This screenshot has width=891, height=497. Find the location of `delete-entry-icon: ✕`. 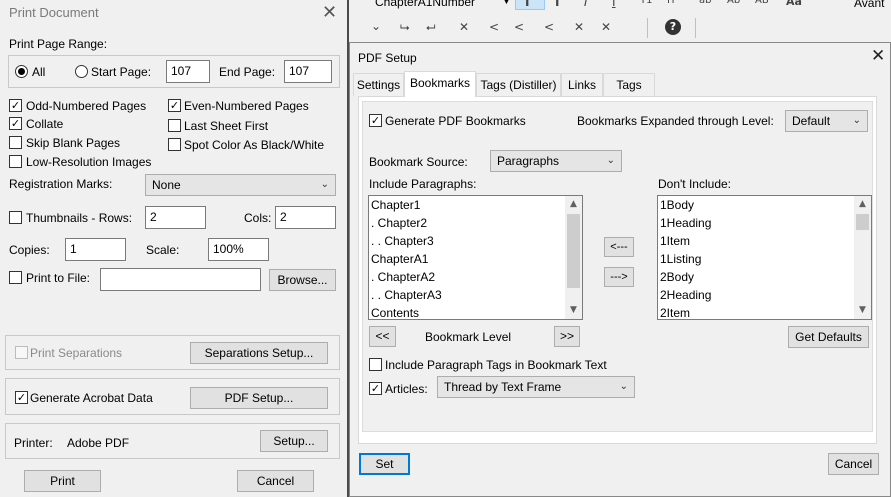

delete-entry-icon: ✕ is located at coordinates (464, 27).